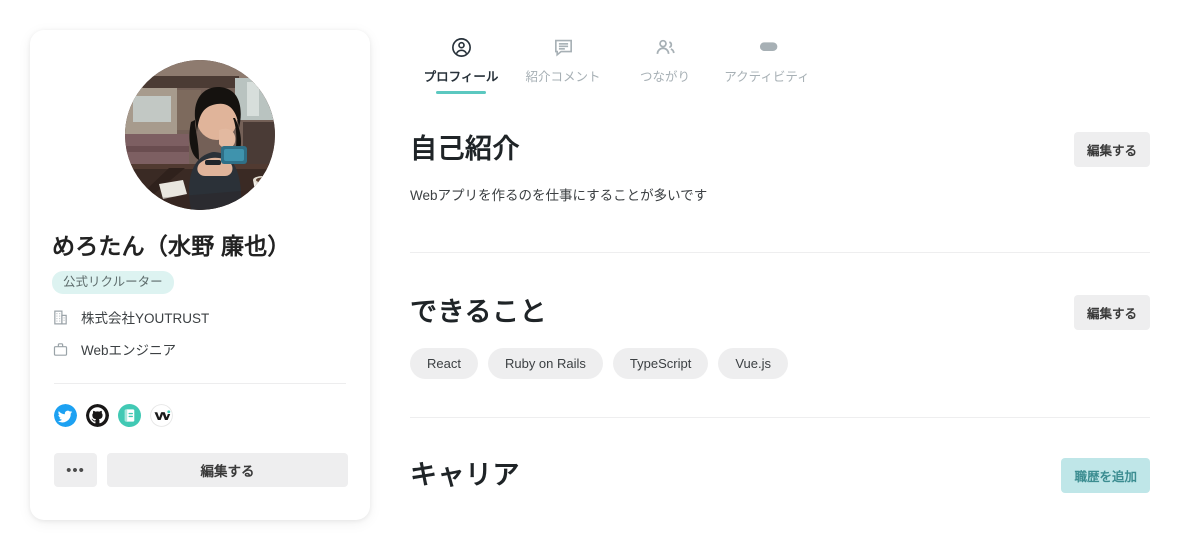  Describe the element at coordinates (660, 363) in the screenshot. I see `skill-tag: TypeScript` at that location.